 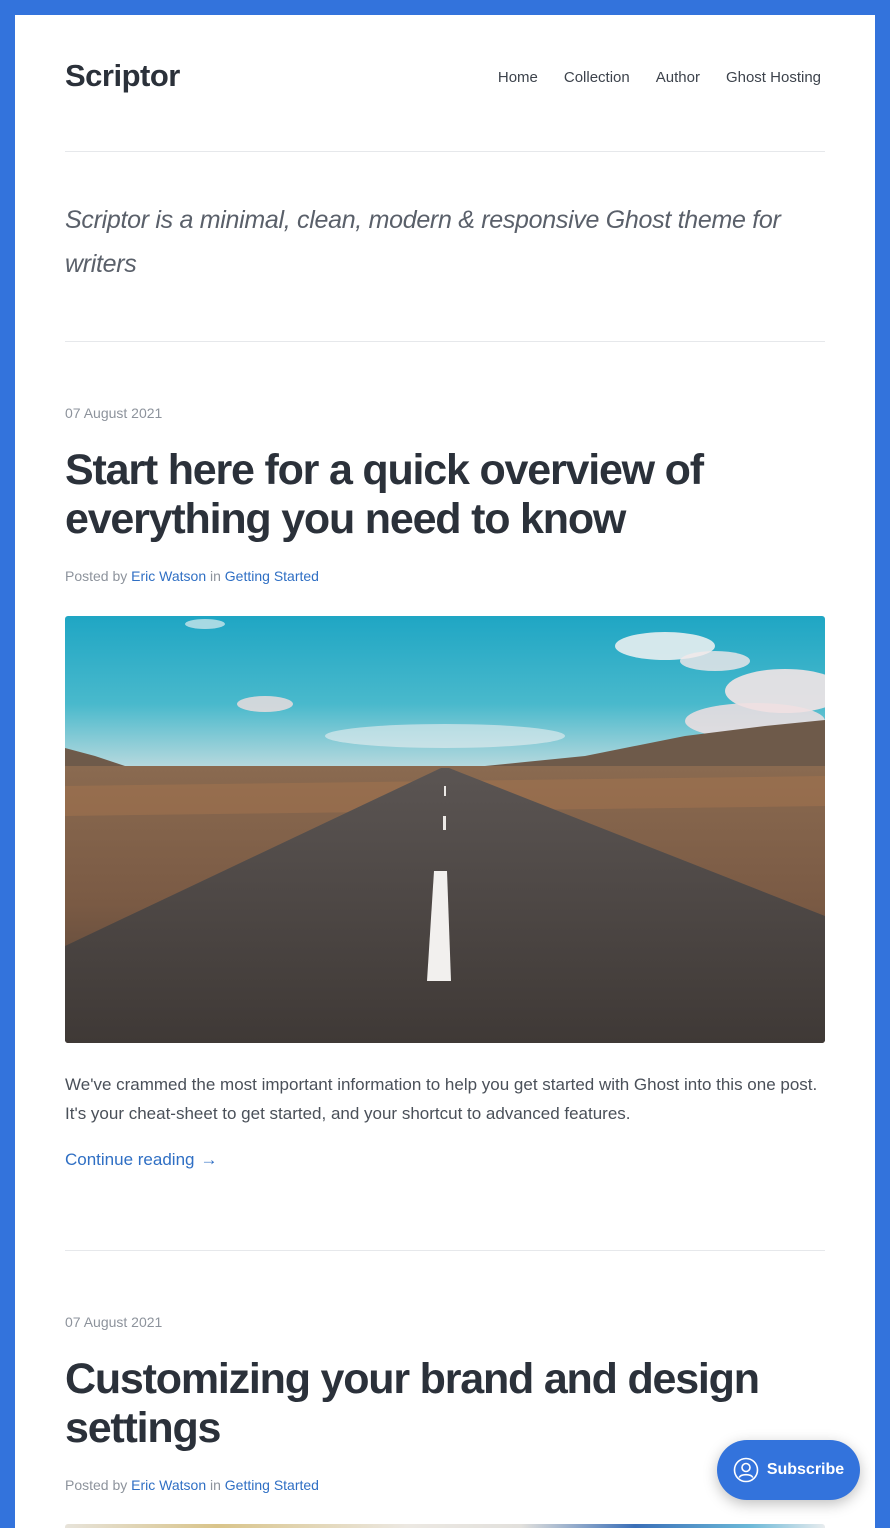 I want to click on continue-reading-link: Continue reading →, so click(x=141, y=1160).